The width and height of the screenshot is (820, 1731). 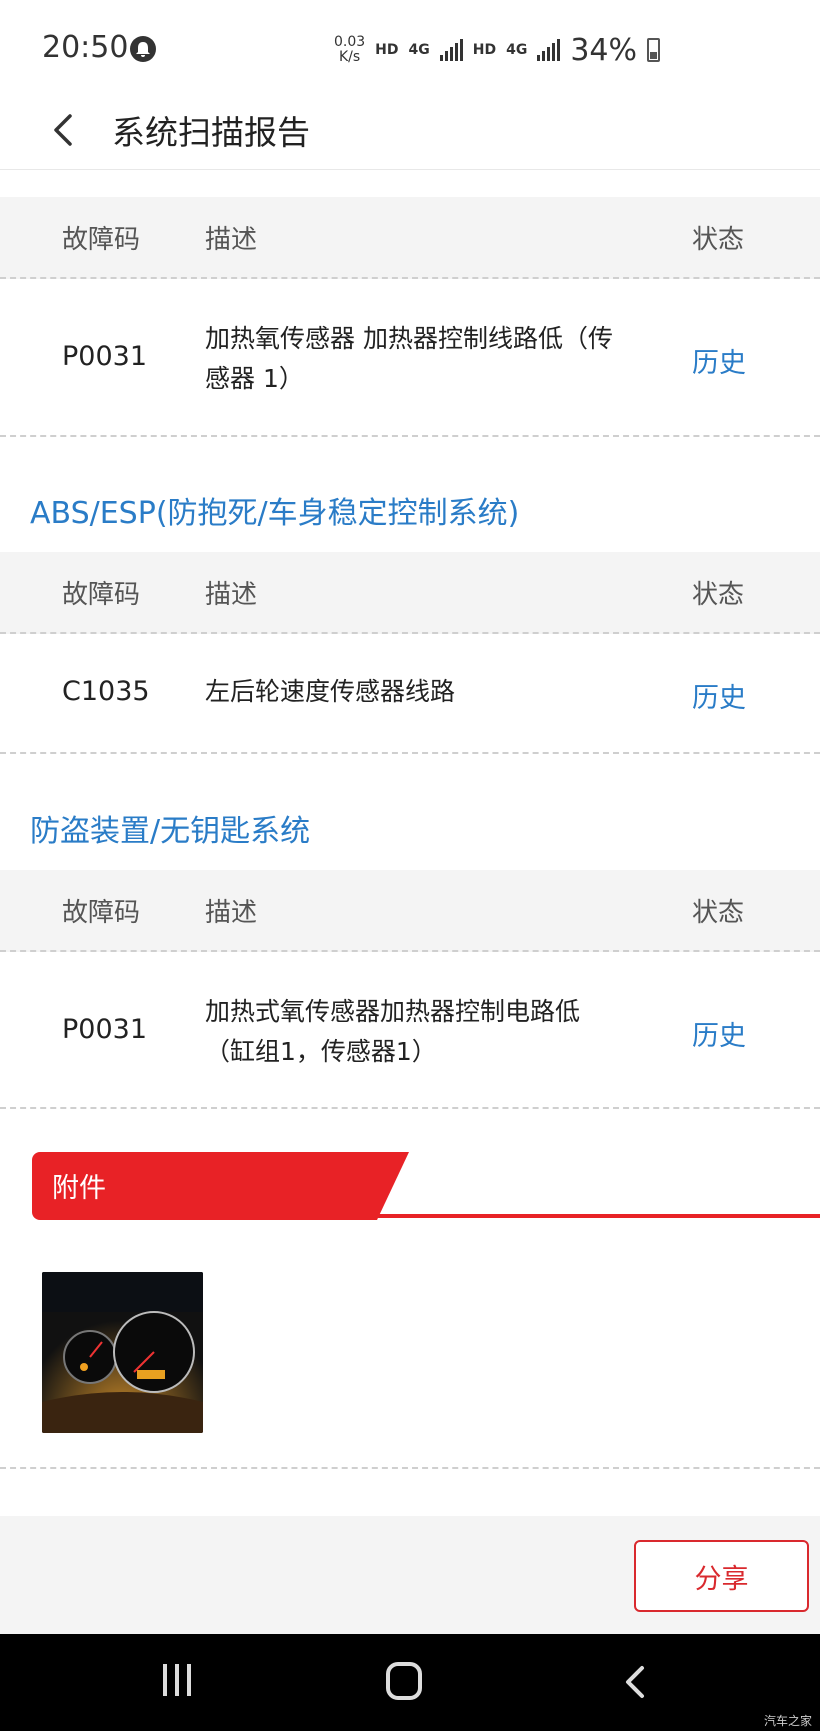 I want to click on hd-badge-2: HD, so click(x=484, y=50).